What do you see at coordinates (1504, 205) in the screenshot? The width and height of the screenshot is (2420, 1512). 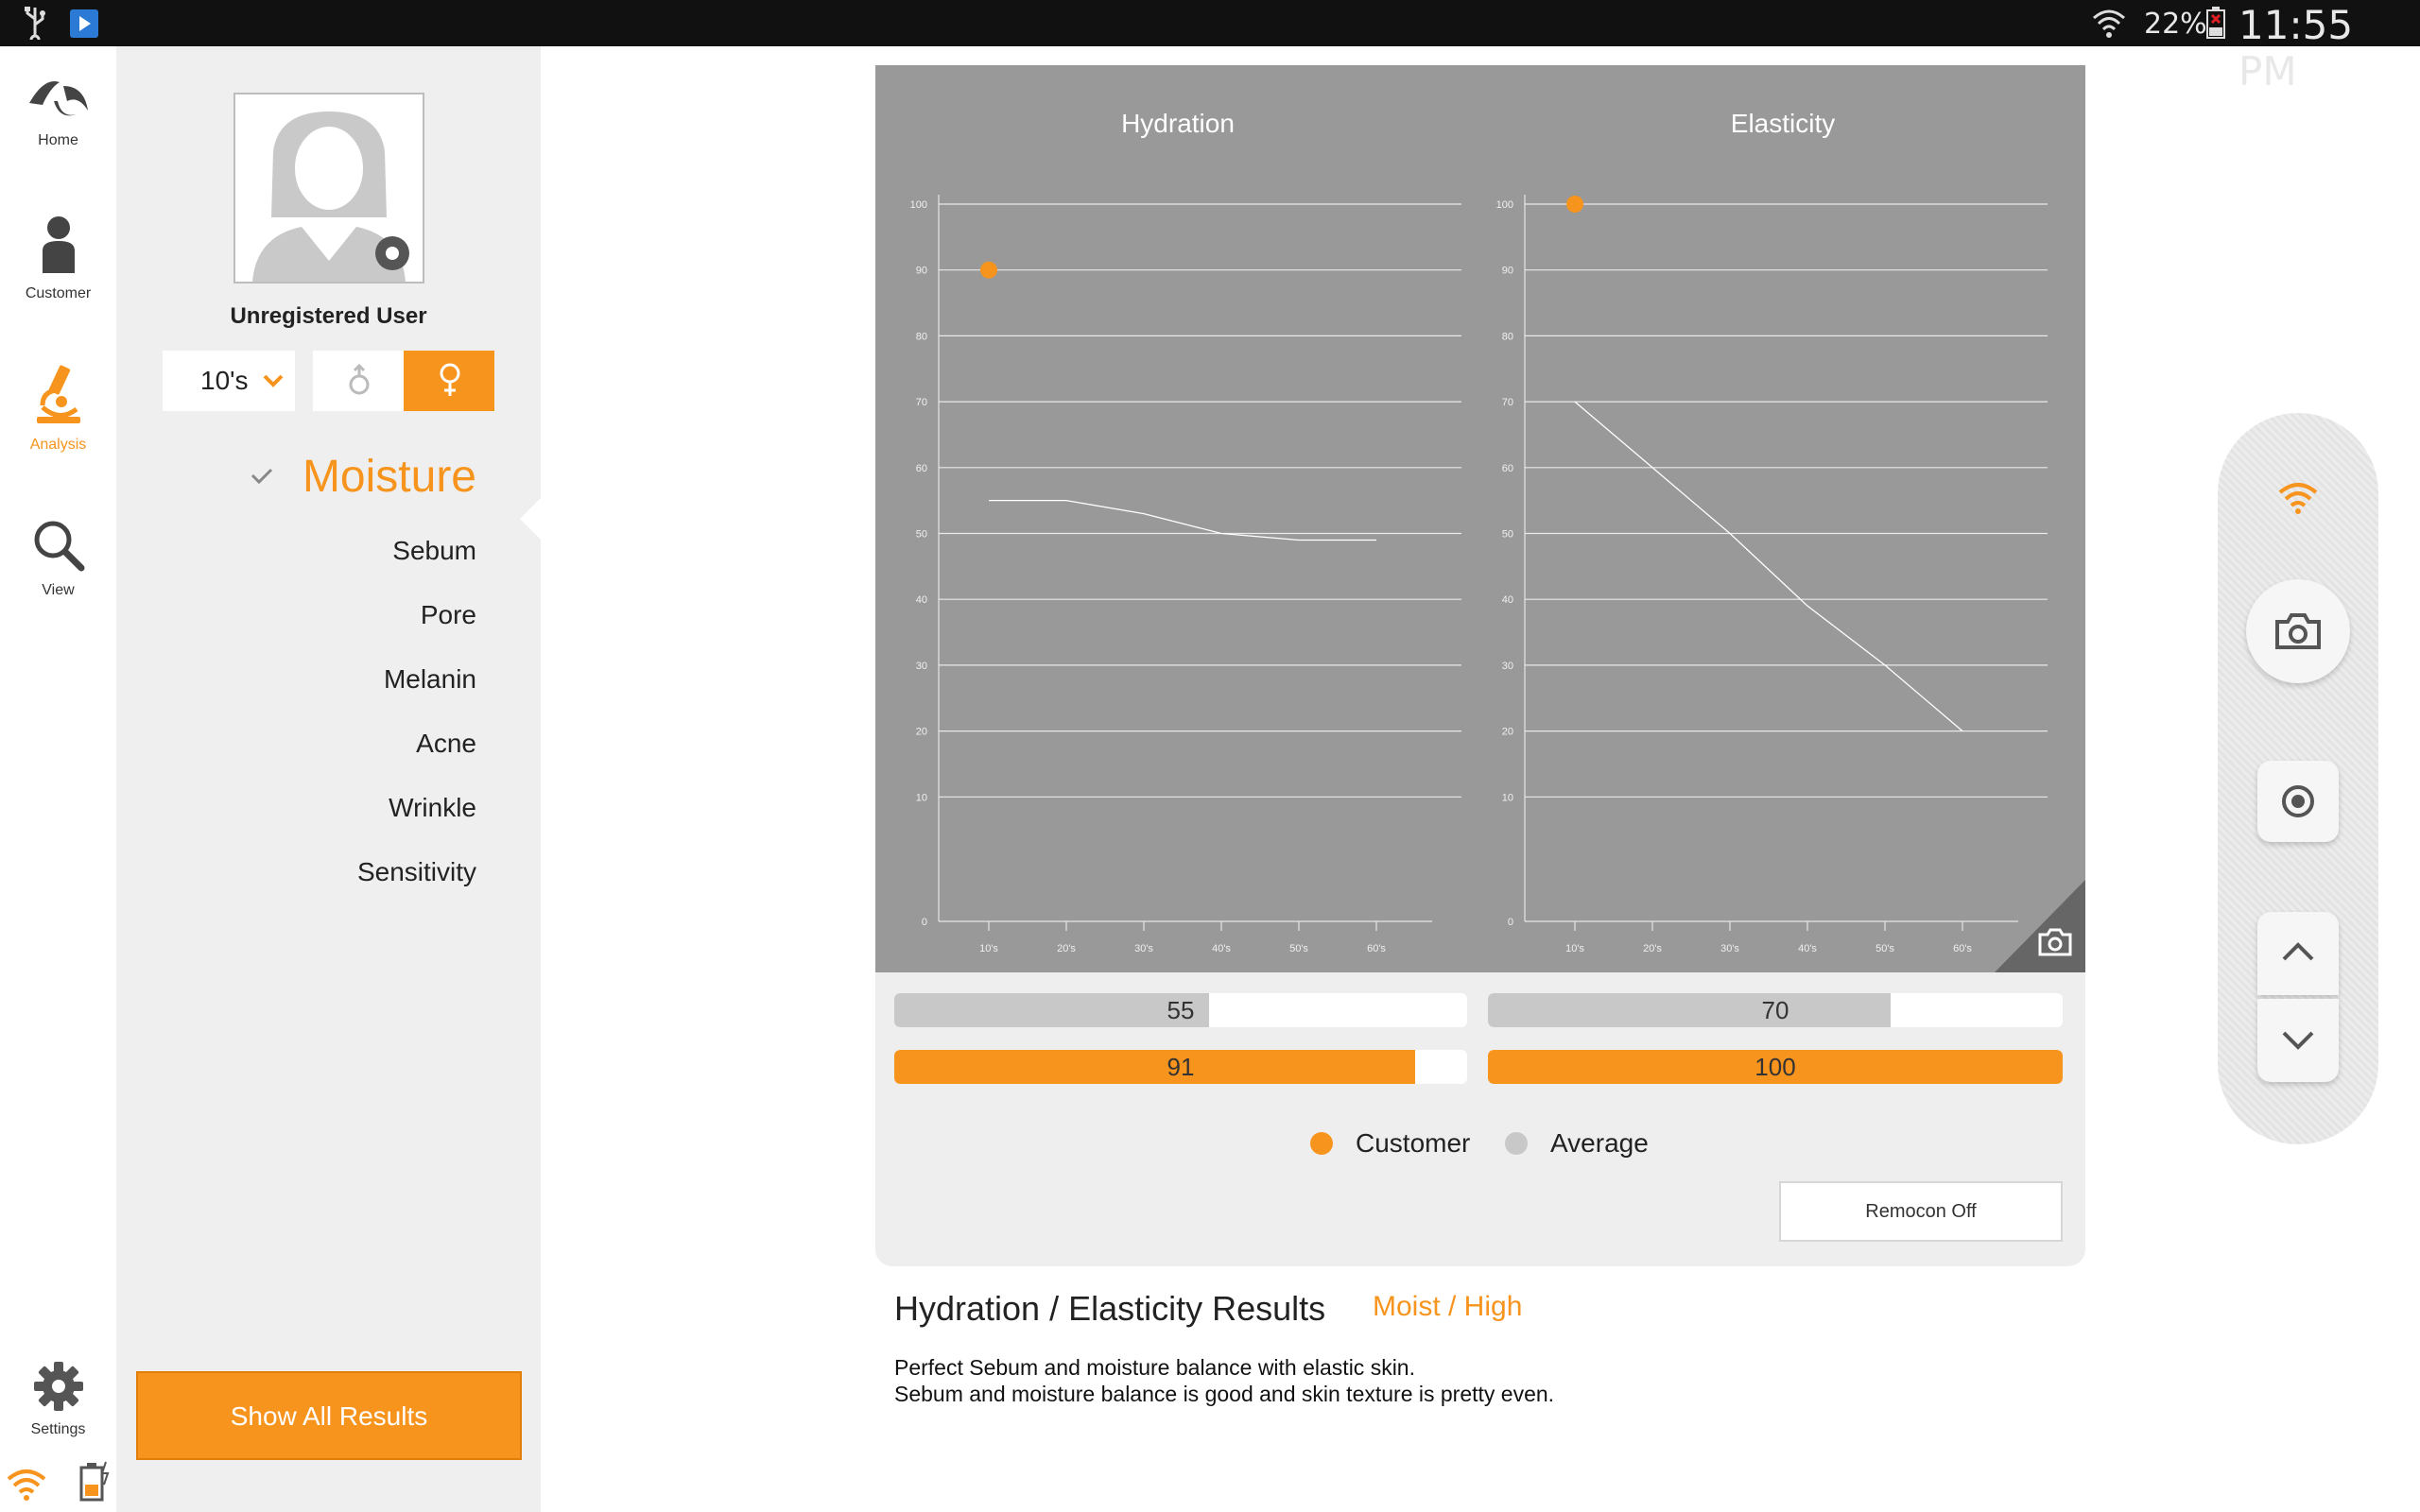 I see `elasticity-y-tick-label: 100` at bounding box center [1504, 205].